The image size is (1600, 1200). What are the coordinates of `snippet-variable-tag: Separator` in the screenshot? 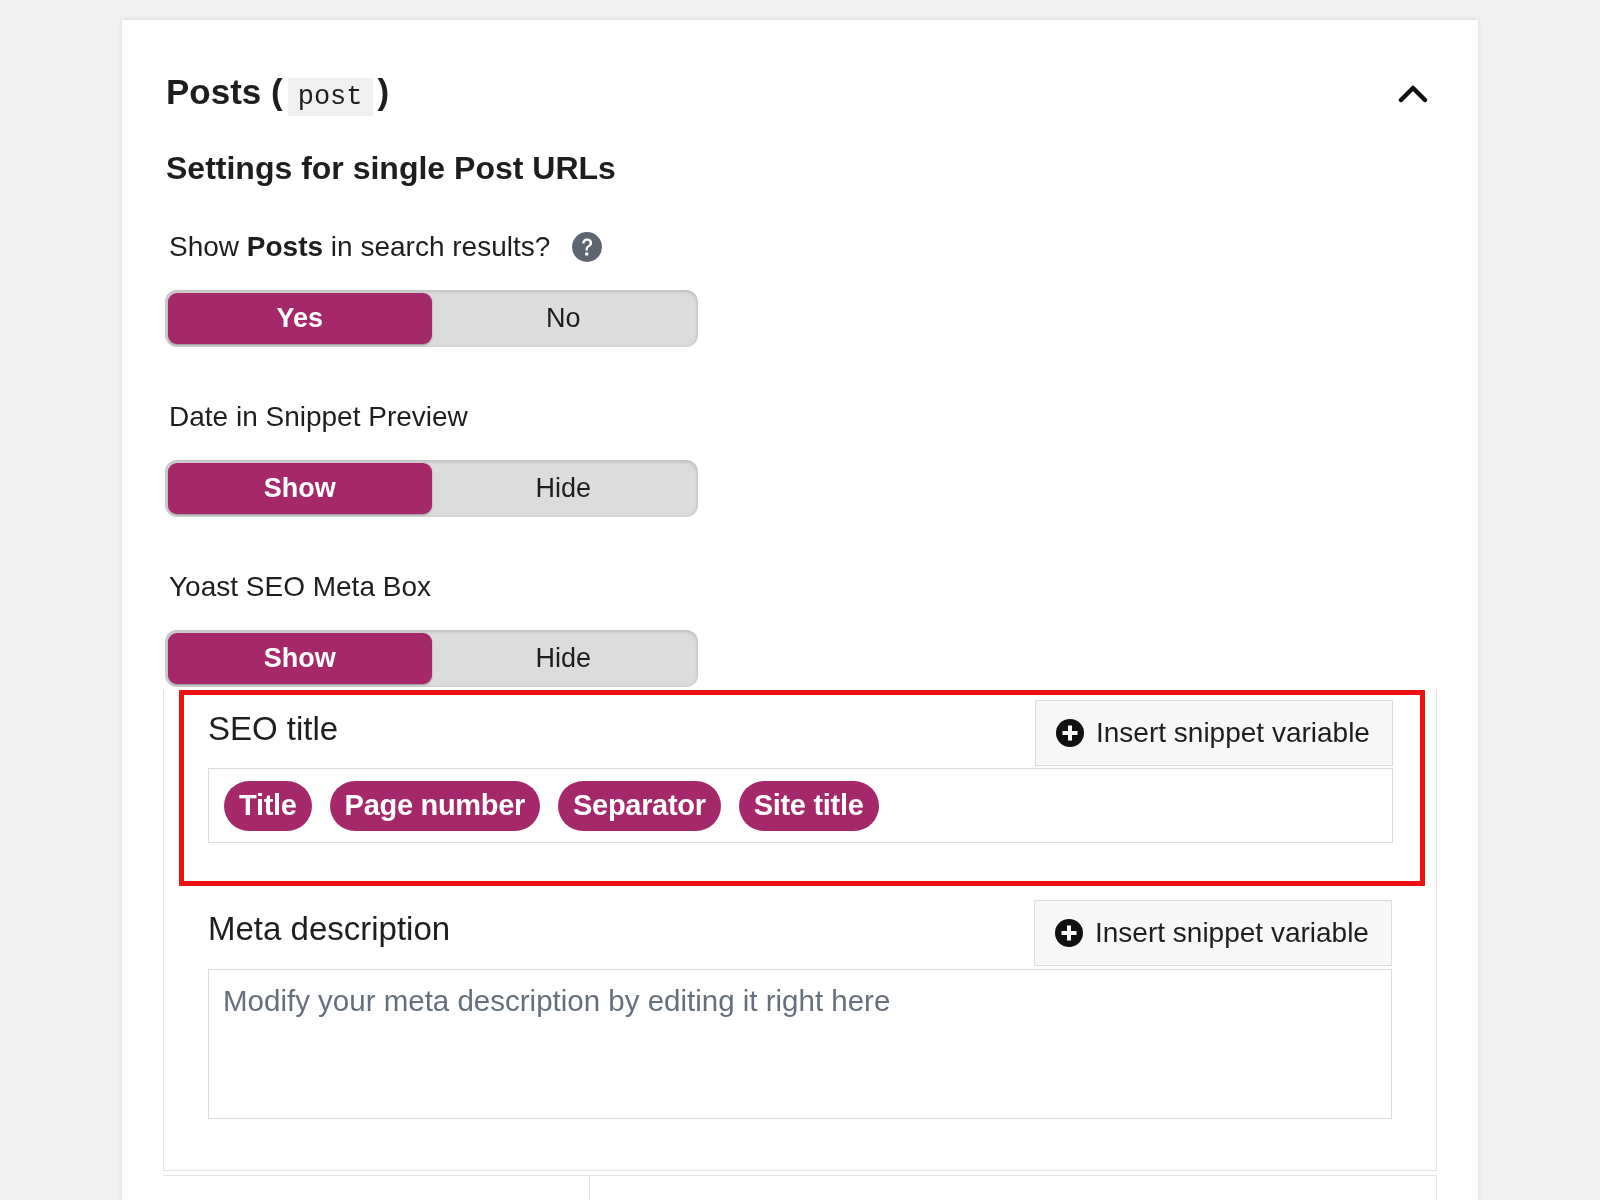 It's located at (639, 805).